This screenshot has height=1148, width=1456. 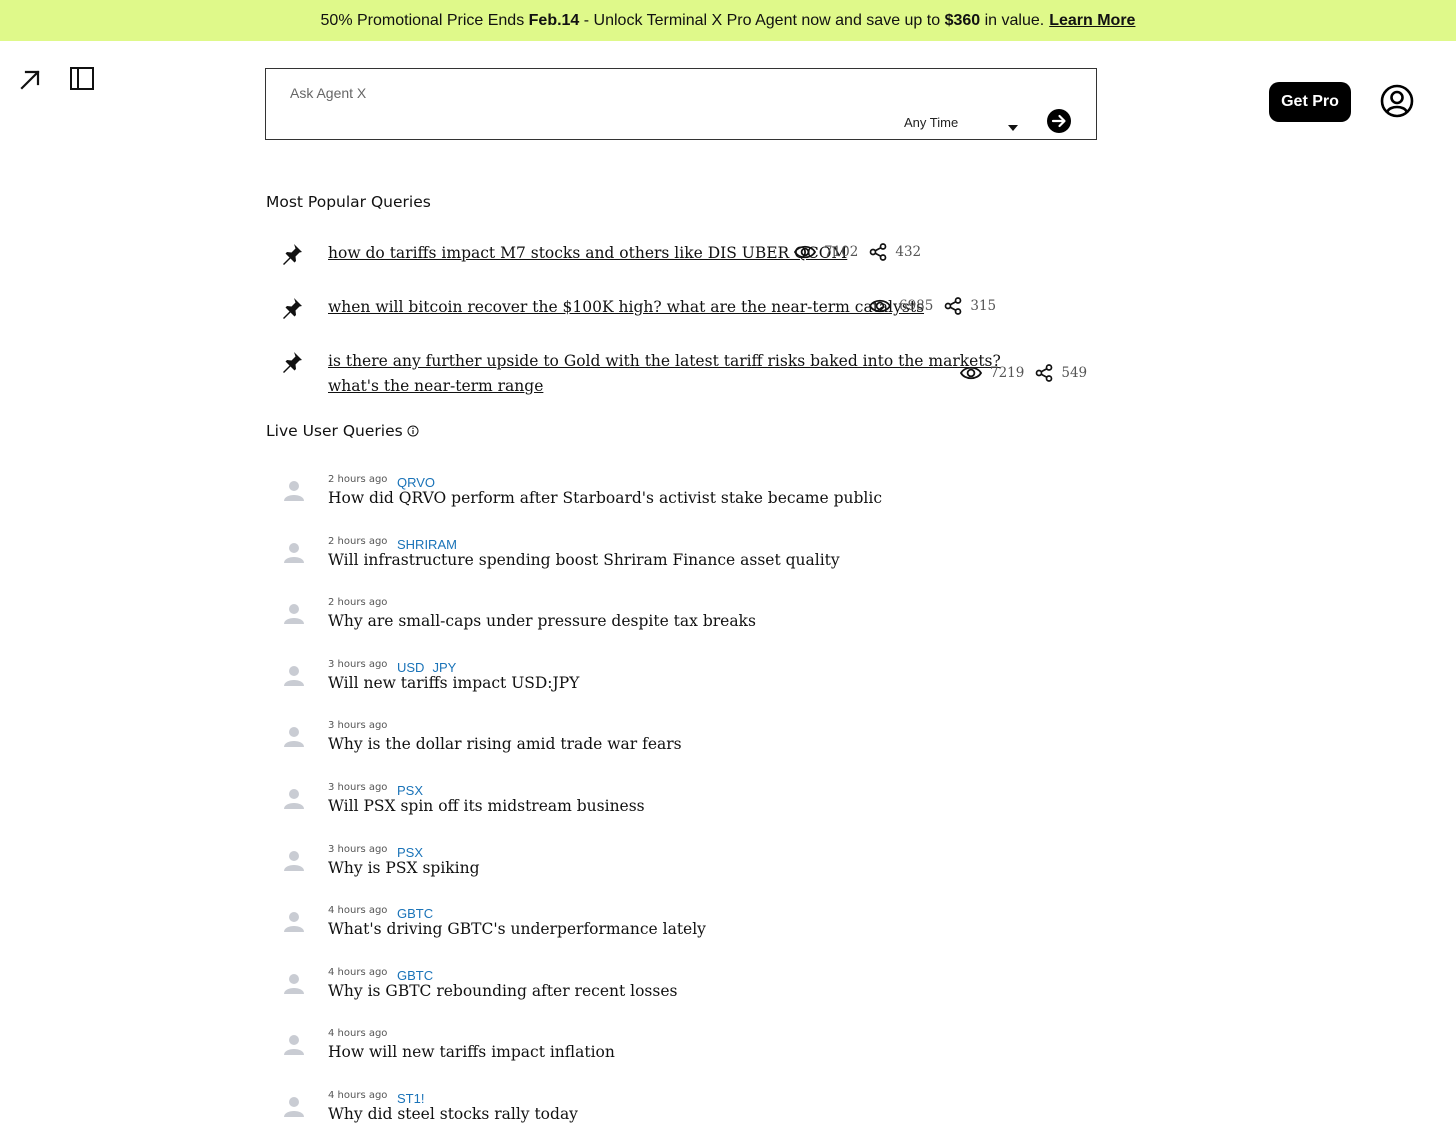 What do you see at coordinates (983, 306) in the screenshot?
I see `share-count: 315` at bounding box center [983, 306].